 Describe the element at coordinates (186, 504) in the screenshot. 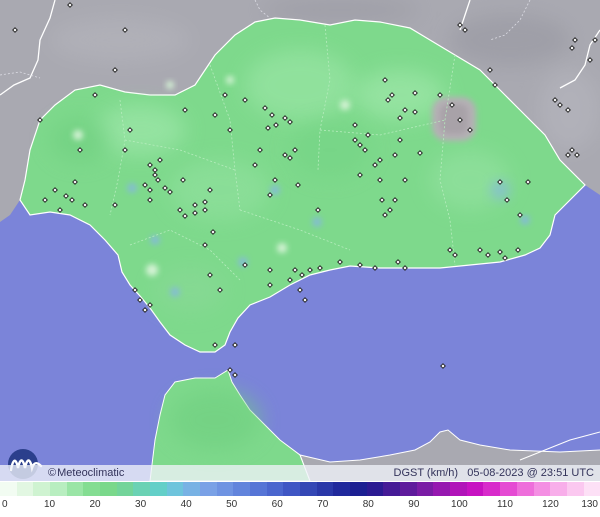

I see `legend-tick-label: 40` at that location.